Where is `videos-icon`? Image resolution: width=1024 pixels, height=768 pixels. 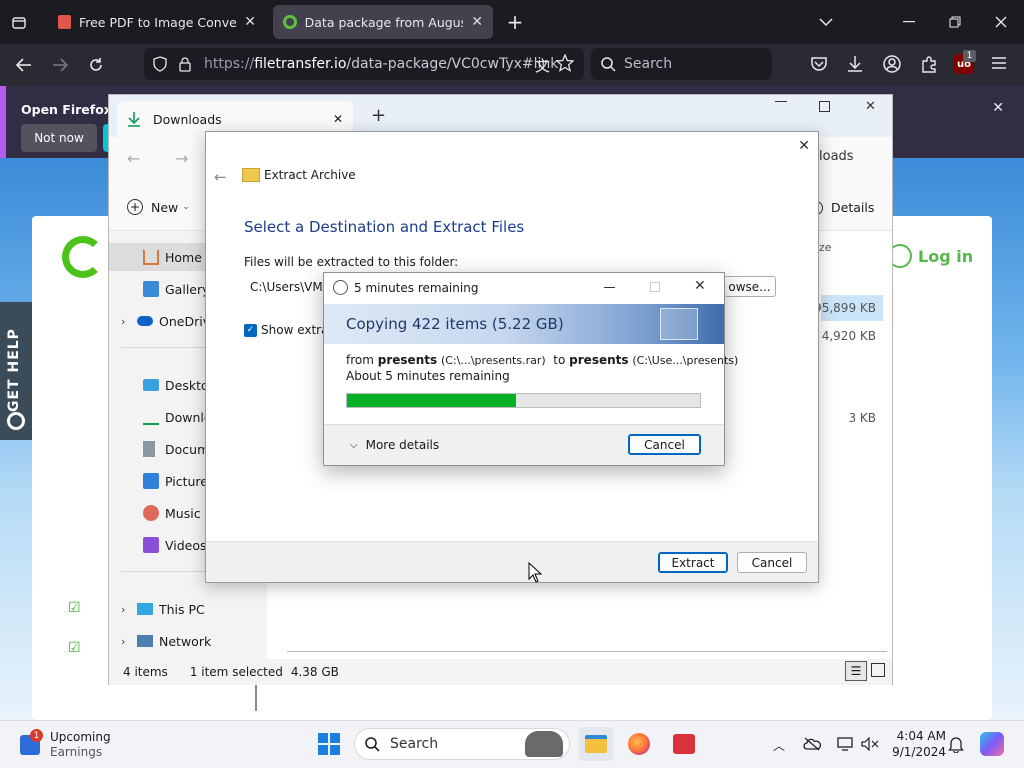 videos-icon is located at coordinates (151, 545).